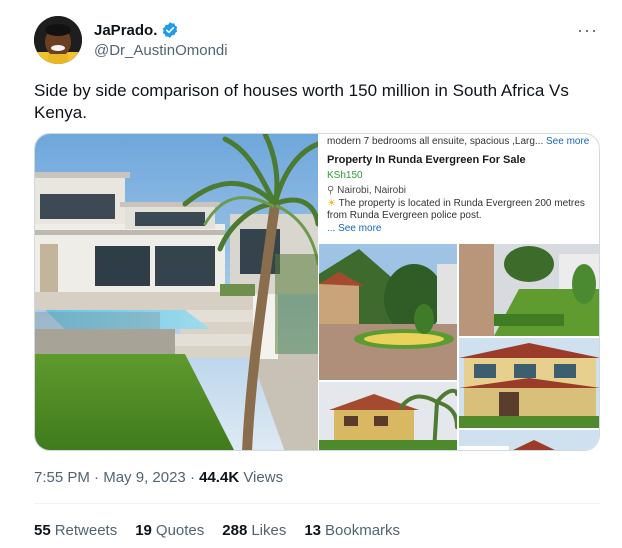  Describe the element at coordinates (143, 530) in the screenshot. I see `quotes-count: 19` at that location.